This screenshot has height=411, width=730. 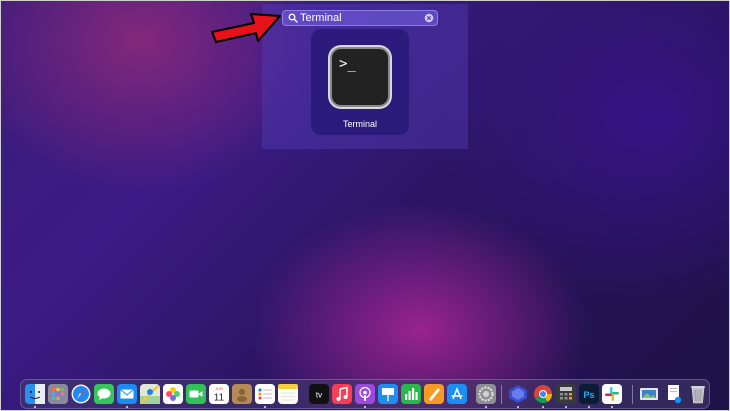 What do you see at coordinates (219, 398) in the screenshot?
I see `calendar-day-label: 11` at bounding box center [219, 398].